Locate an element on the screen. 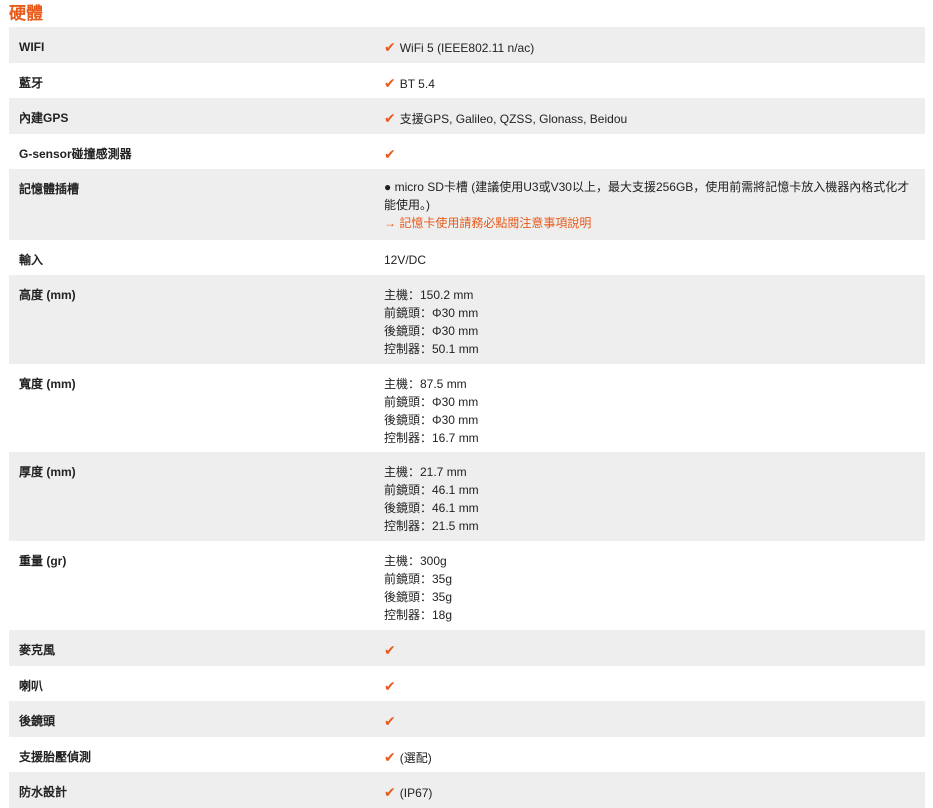 This screenshot has height=808, width=933. spec-value: ✔ (選配) is located at coordinates (649, 754).